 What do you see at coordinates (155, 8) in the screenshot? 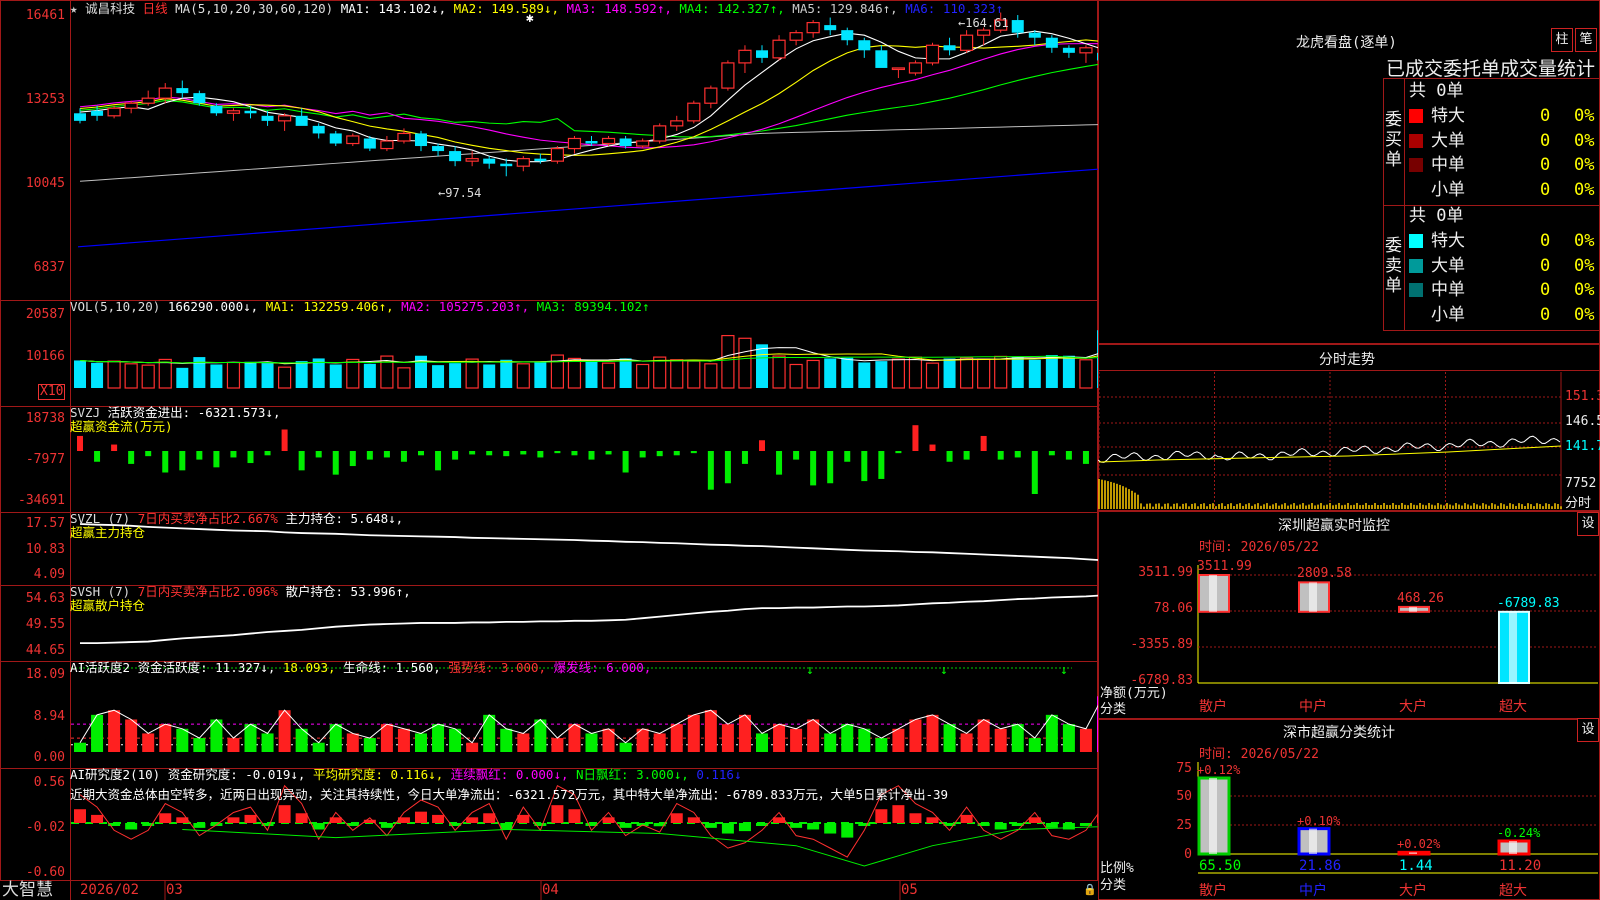
I see `period-label: 日线` at bounding box center [155, 8].